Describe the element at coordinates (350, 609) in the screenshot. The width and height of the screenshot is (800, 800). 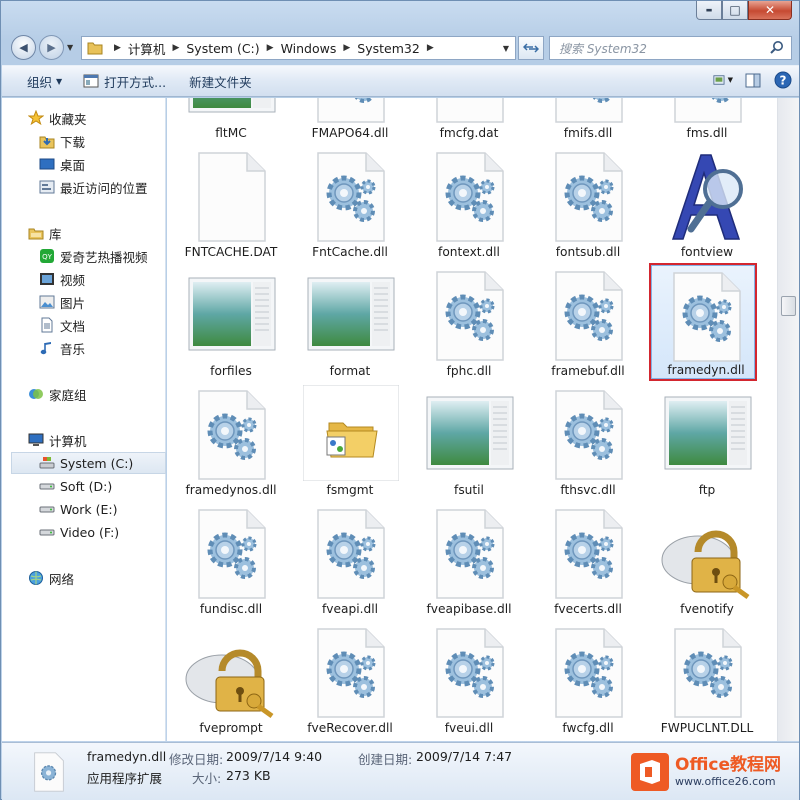
I see `file-name: fveapi.dll` at that location.